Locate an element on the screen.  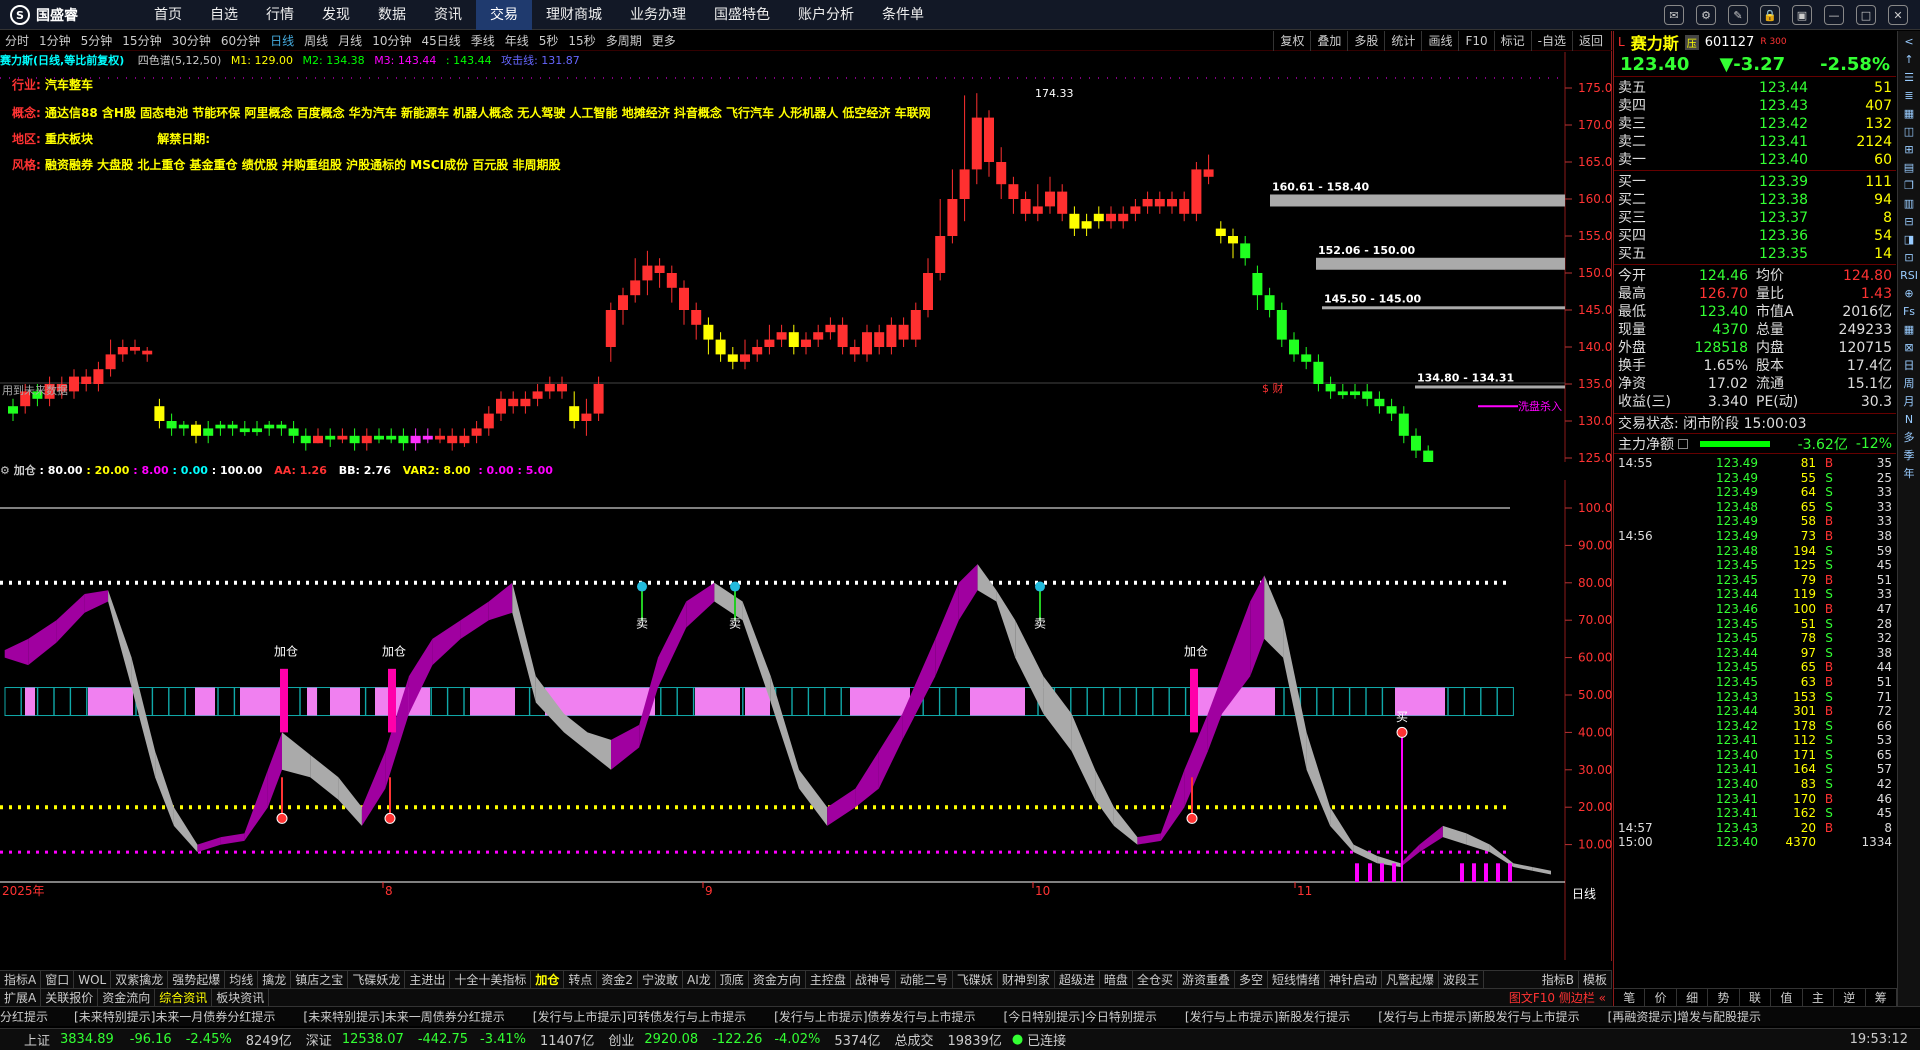
period-tab: 周线 is located at coordinates (316, 40).